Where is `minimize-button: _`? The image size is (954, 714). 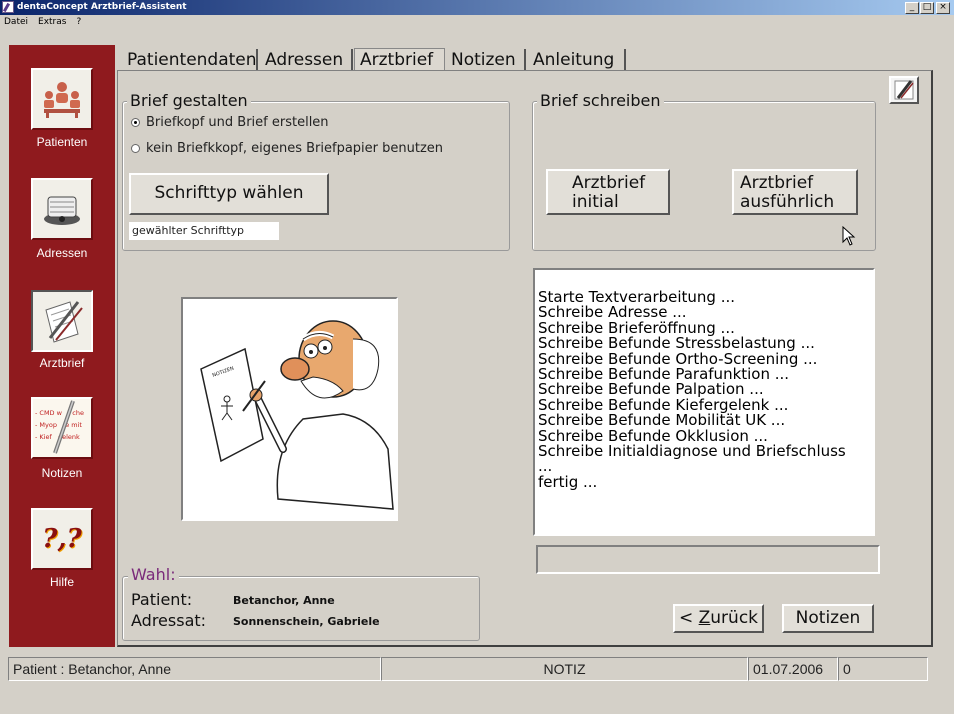
minimize-button: _ is located at coordinates (912, 8).